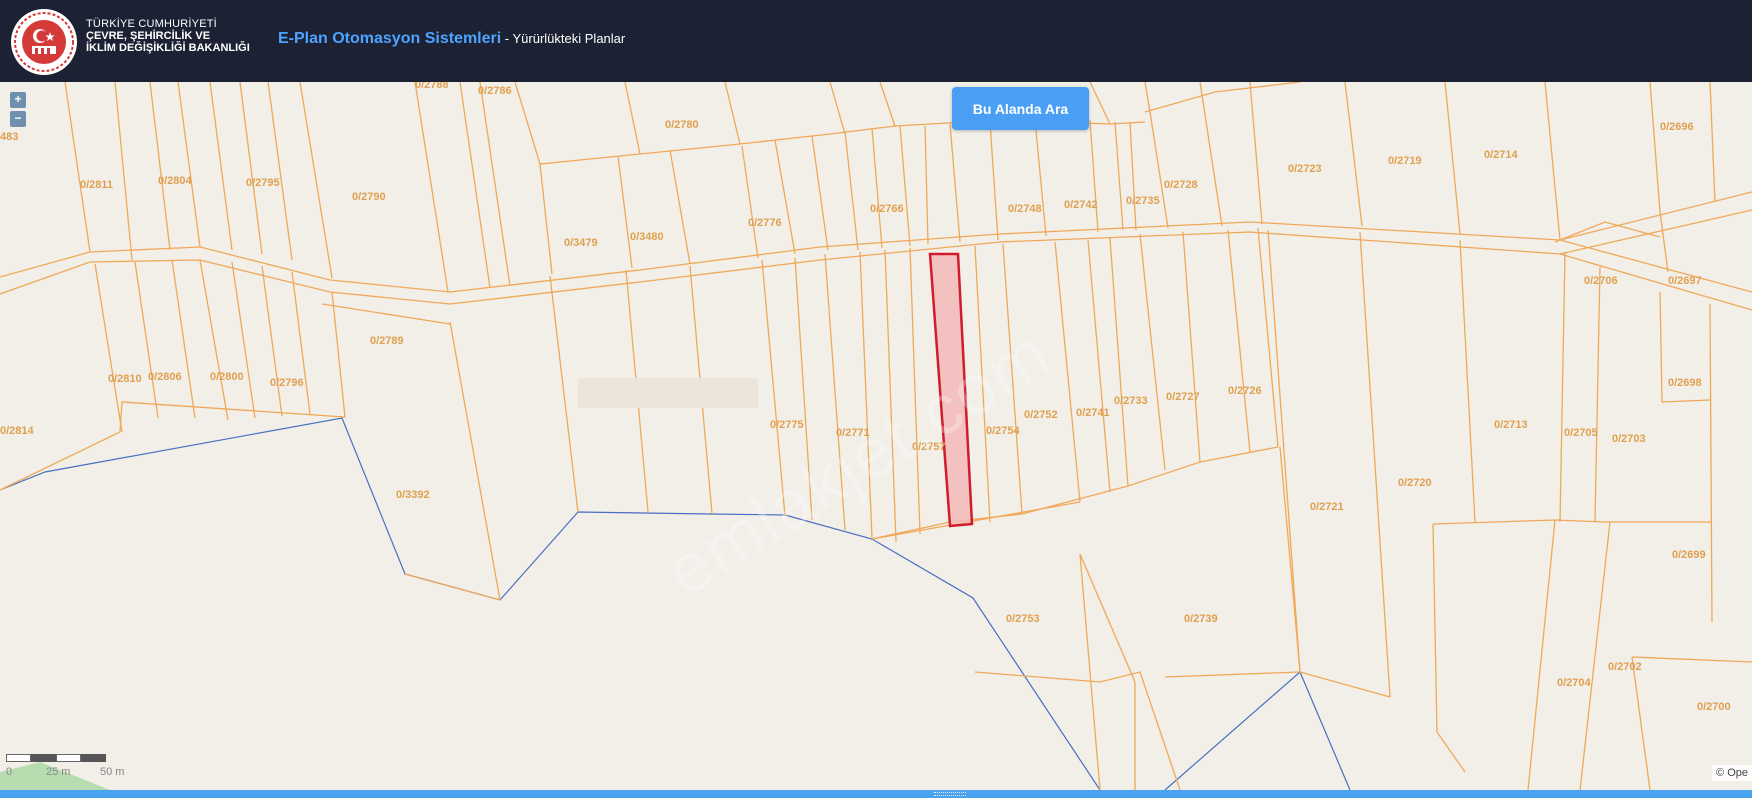 The image size is (1752, 798). I want to click on ministry-line-2: ÇEVRE, ŞEHİRCİLİK VE, so click(148, 36).